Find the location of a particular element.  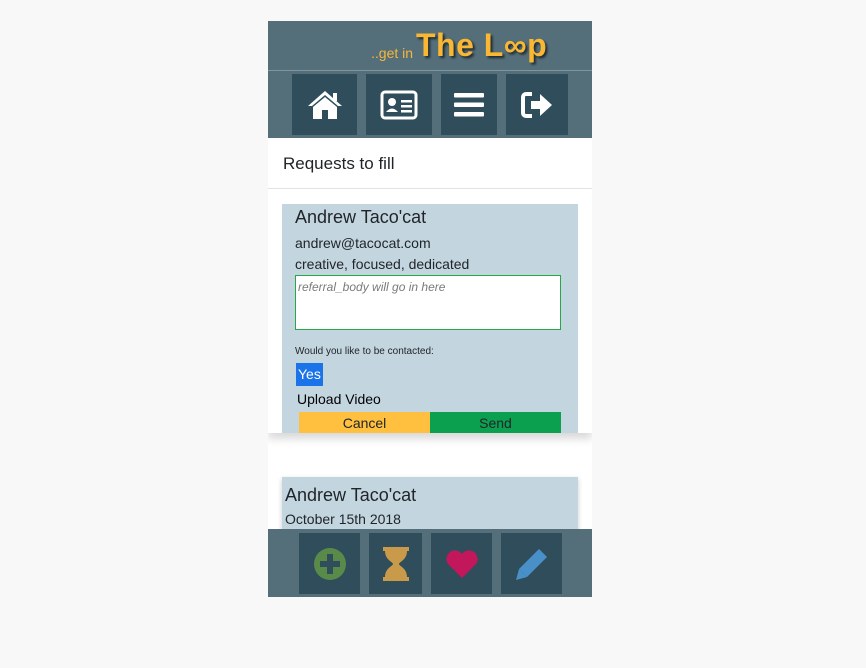

favorites-button is located at coordinates (461, 563).